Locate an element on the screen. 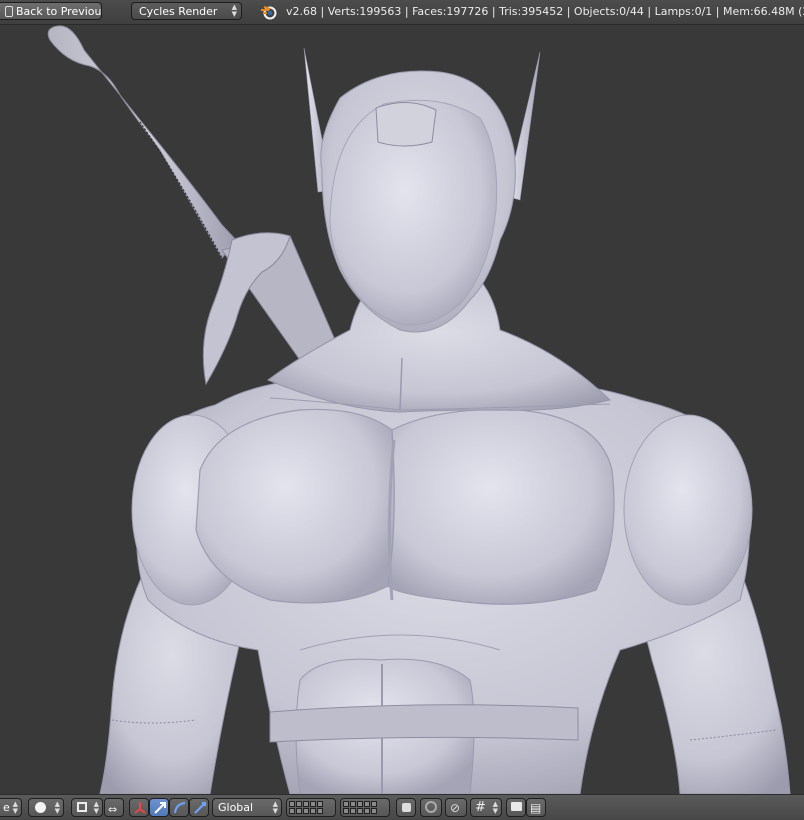 The width and height of the screenshot is (804, 820). manipulator-toggle-main is located at coordinates (139, 807).